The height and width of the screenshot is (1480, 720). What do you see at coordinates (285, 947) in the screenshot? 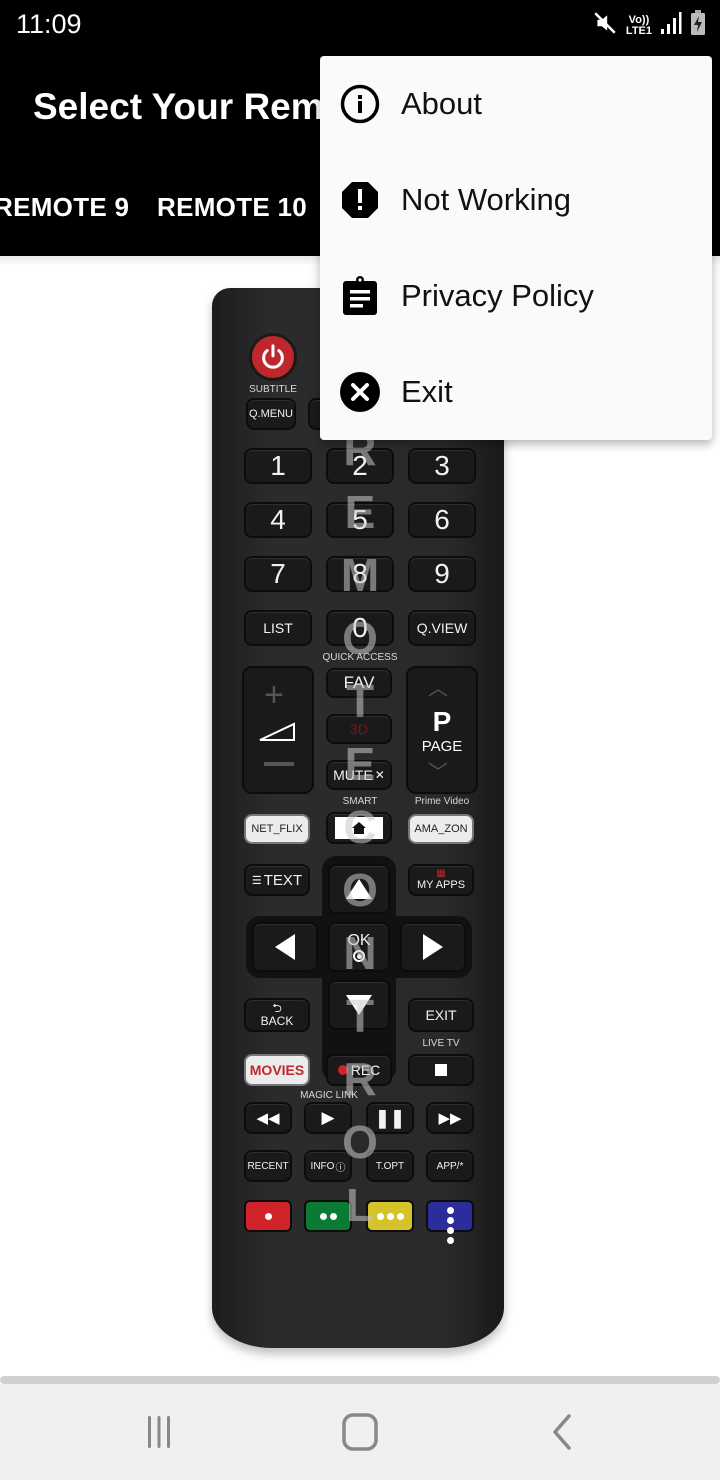
I see `dpad-left-button` at bounding box center [285, 947].